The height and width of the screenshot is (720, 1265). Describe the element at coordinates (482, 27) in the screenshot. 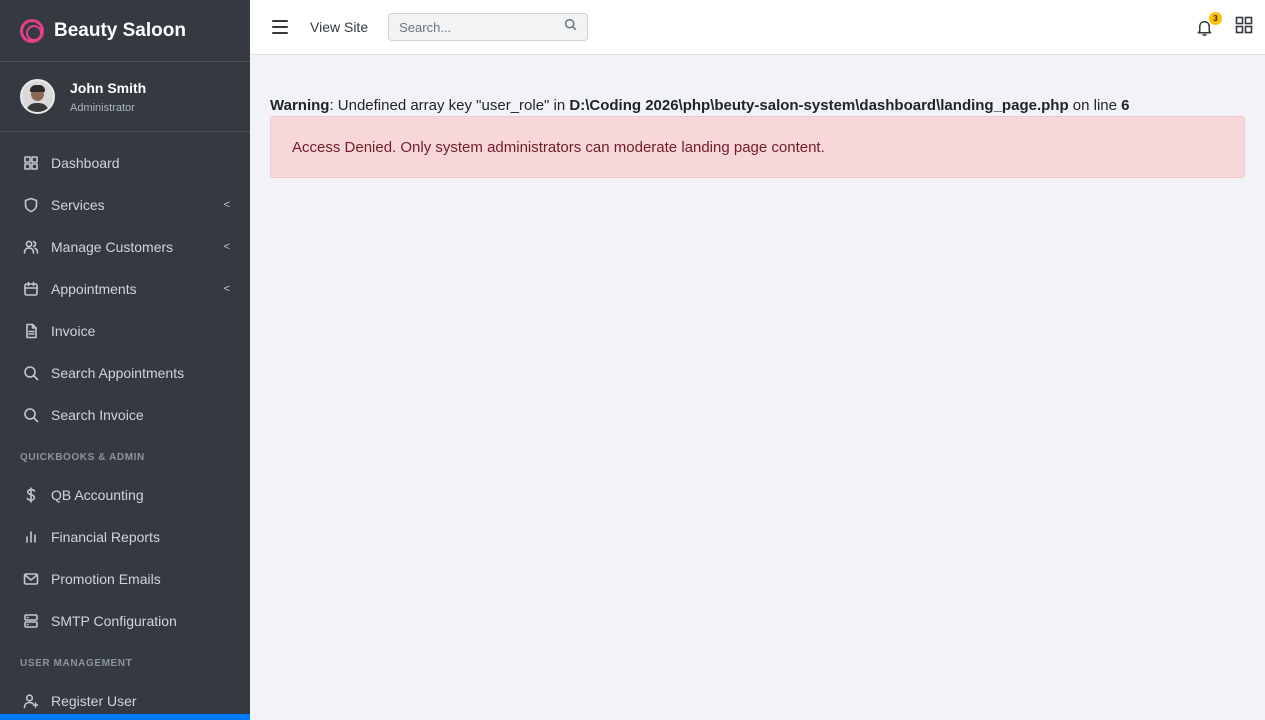

I see `search-input` at that location.